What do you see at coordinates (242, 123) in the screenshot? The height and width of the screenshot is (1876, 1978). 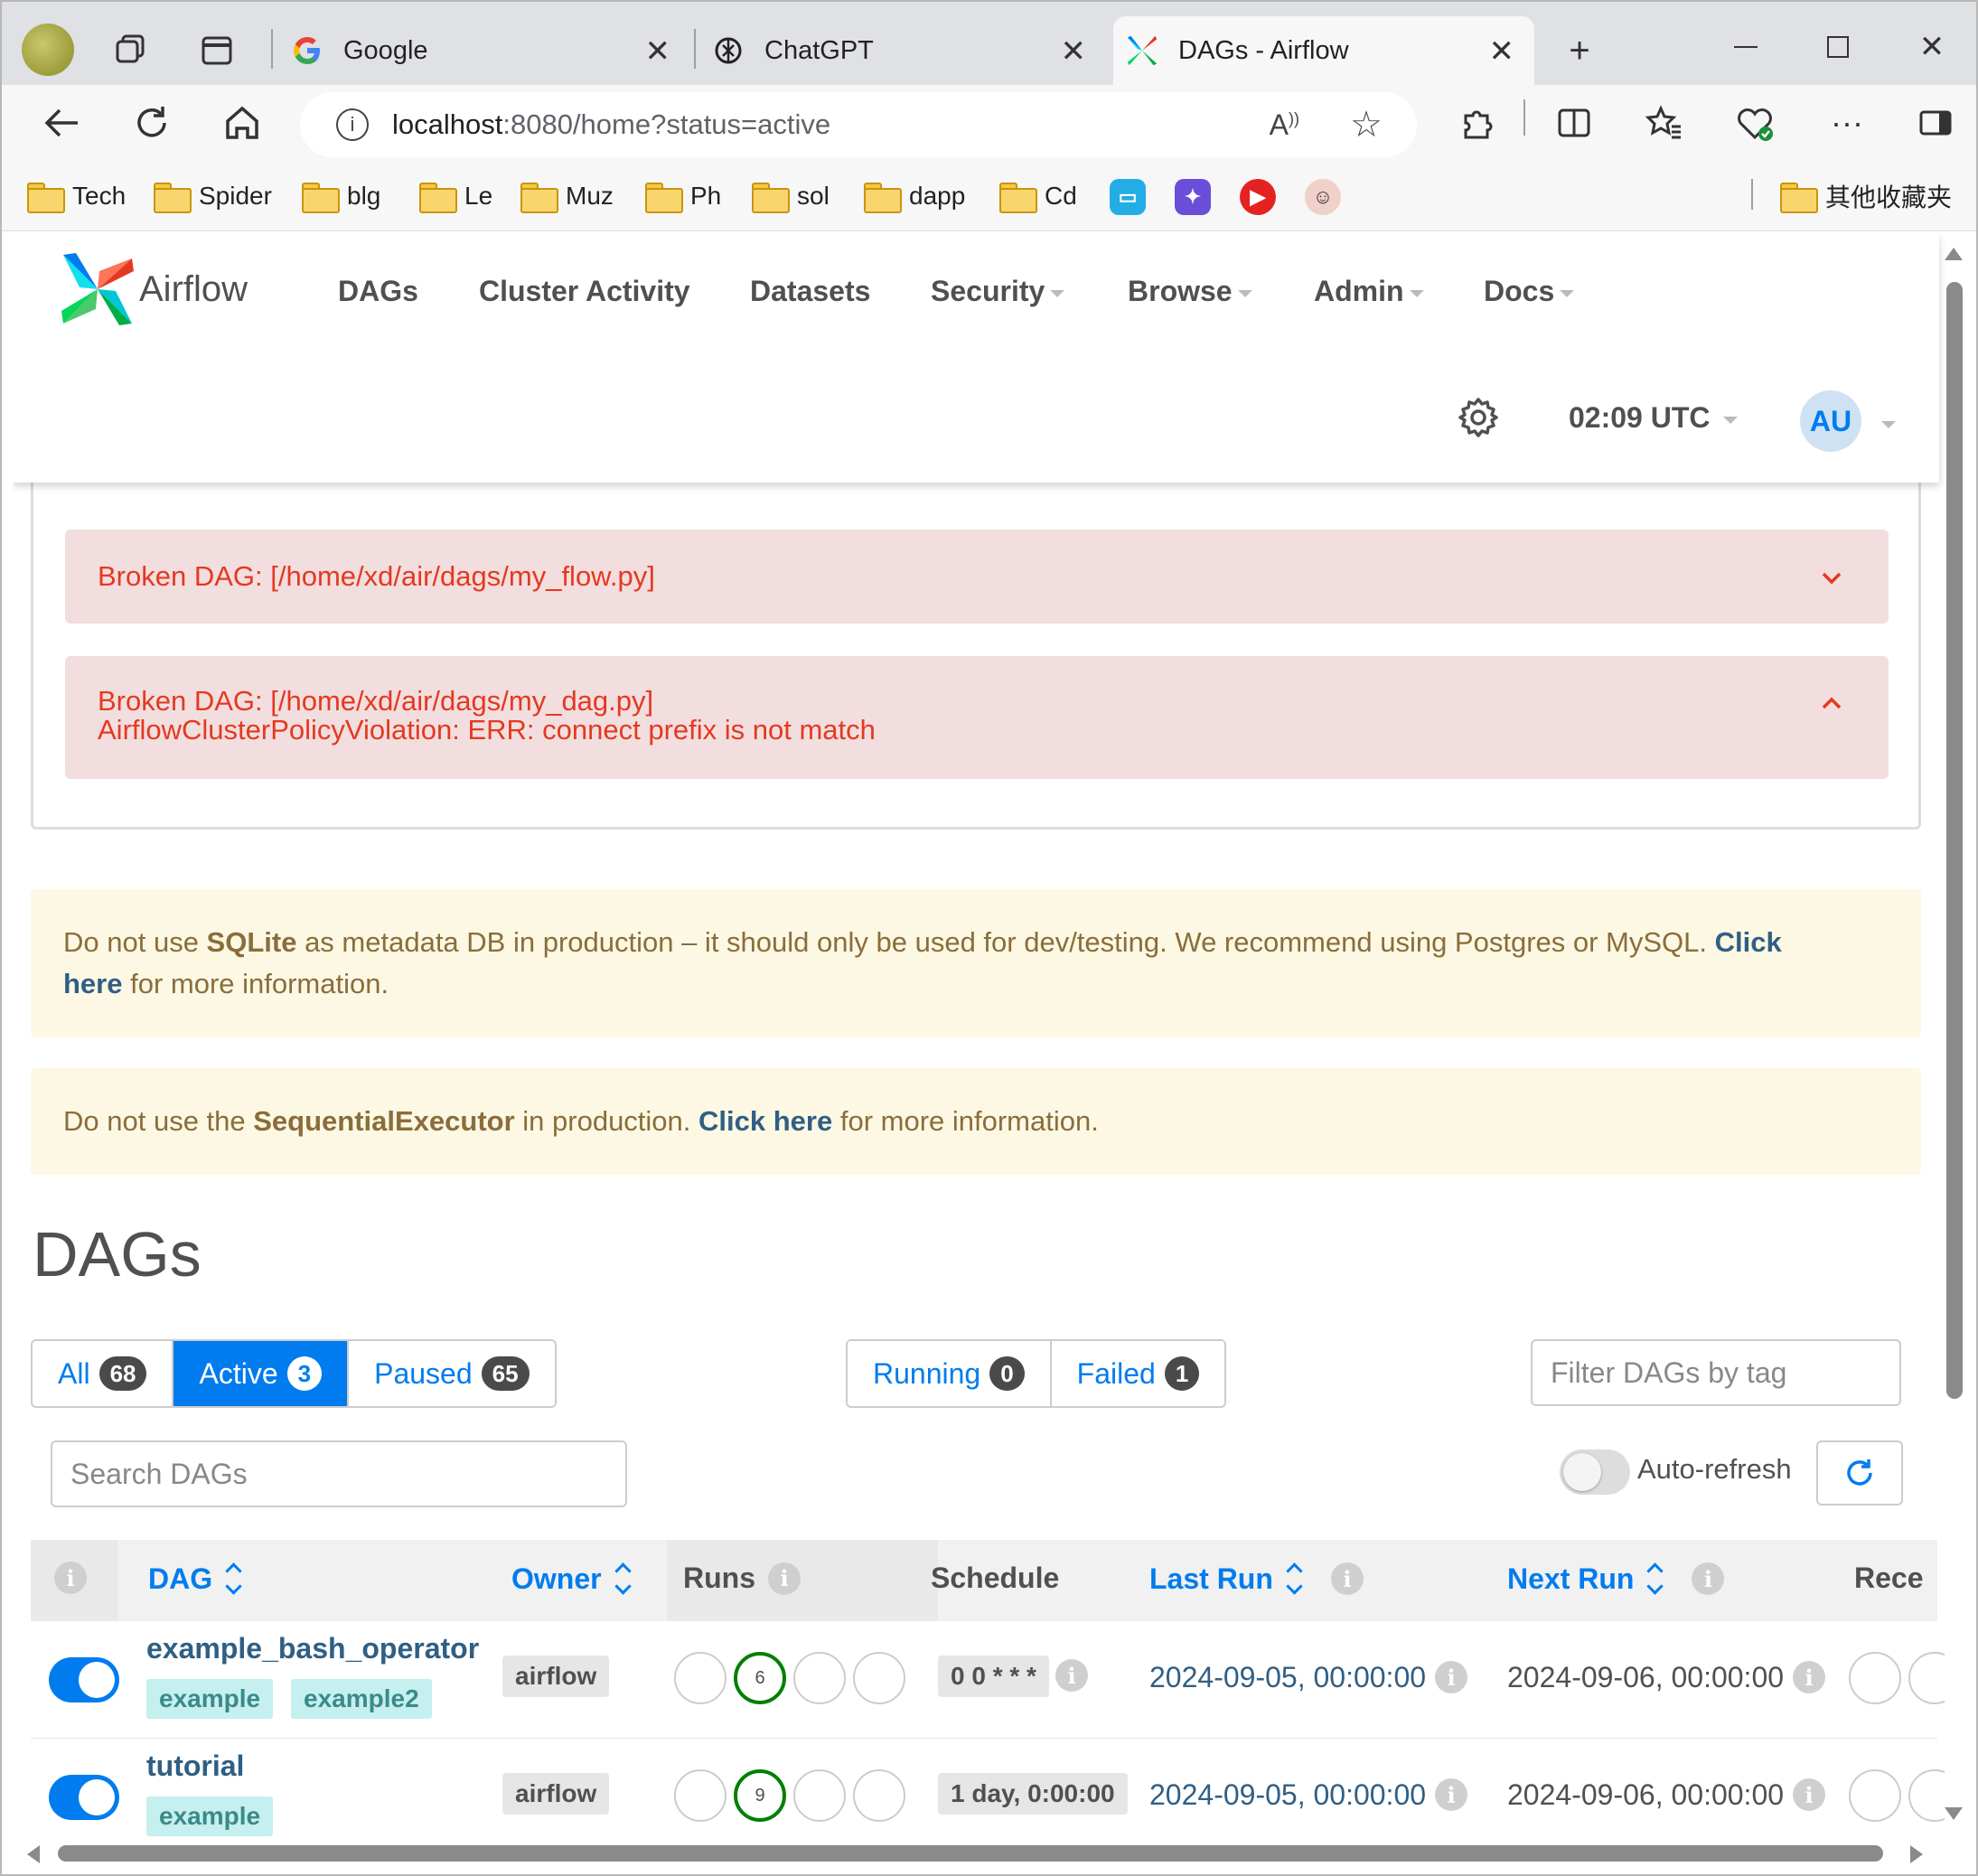 I see `home-icon` at bounding box center [242, 123].